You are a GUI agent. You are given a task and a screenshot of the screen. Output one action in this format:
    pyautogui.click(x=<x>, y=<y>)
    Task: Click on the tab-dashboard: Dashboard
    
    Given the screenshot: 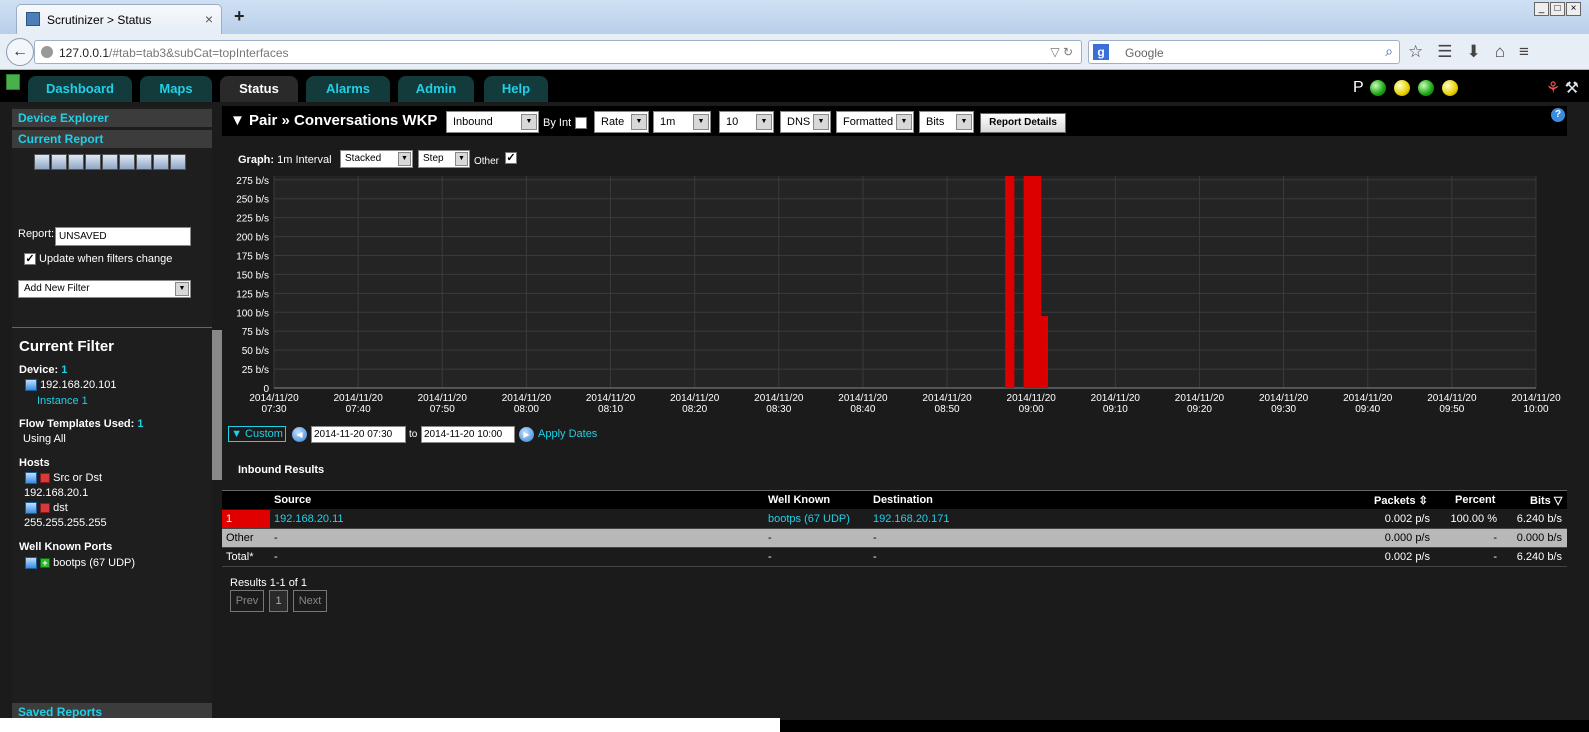 What is the action you would take?
    pyautogui.click(x=80, y=89)
    